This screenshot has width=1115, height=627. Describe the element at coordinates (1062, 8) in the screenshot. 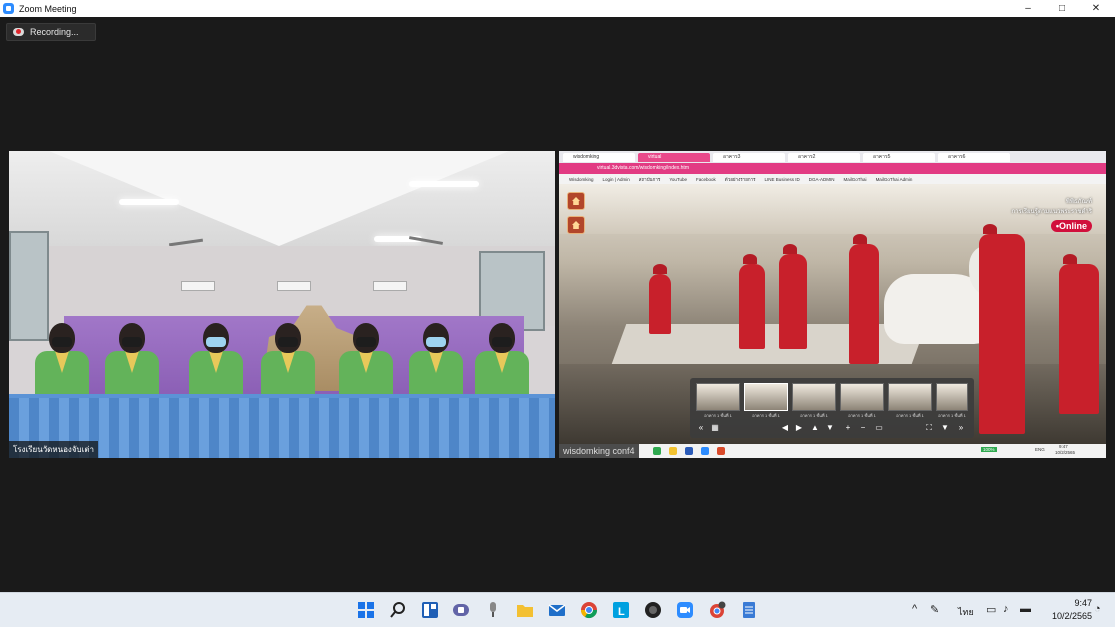

I see `maximize-button: □` at that location.